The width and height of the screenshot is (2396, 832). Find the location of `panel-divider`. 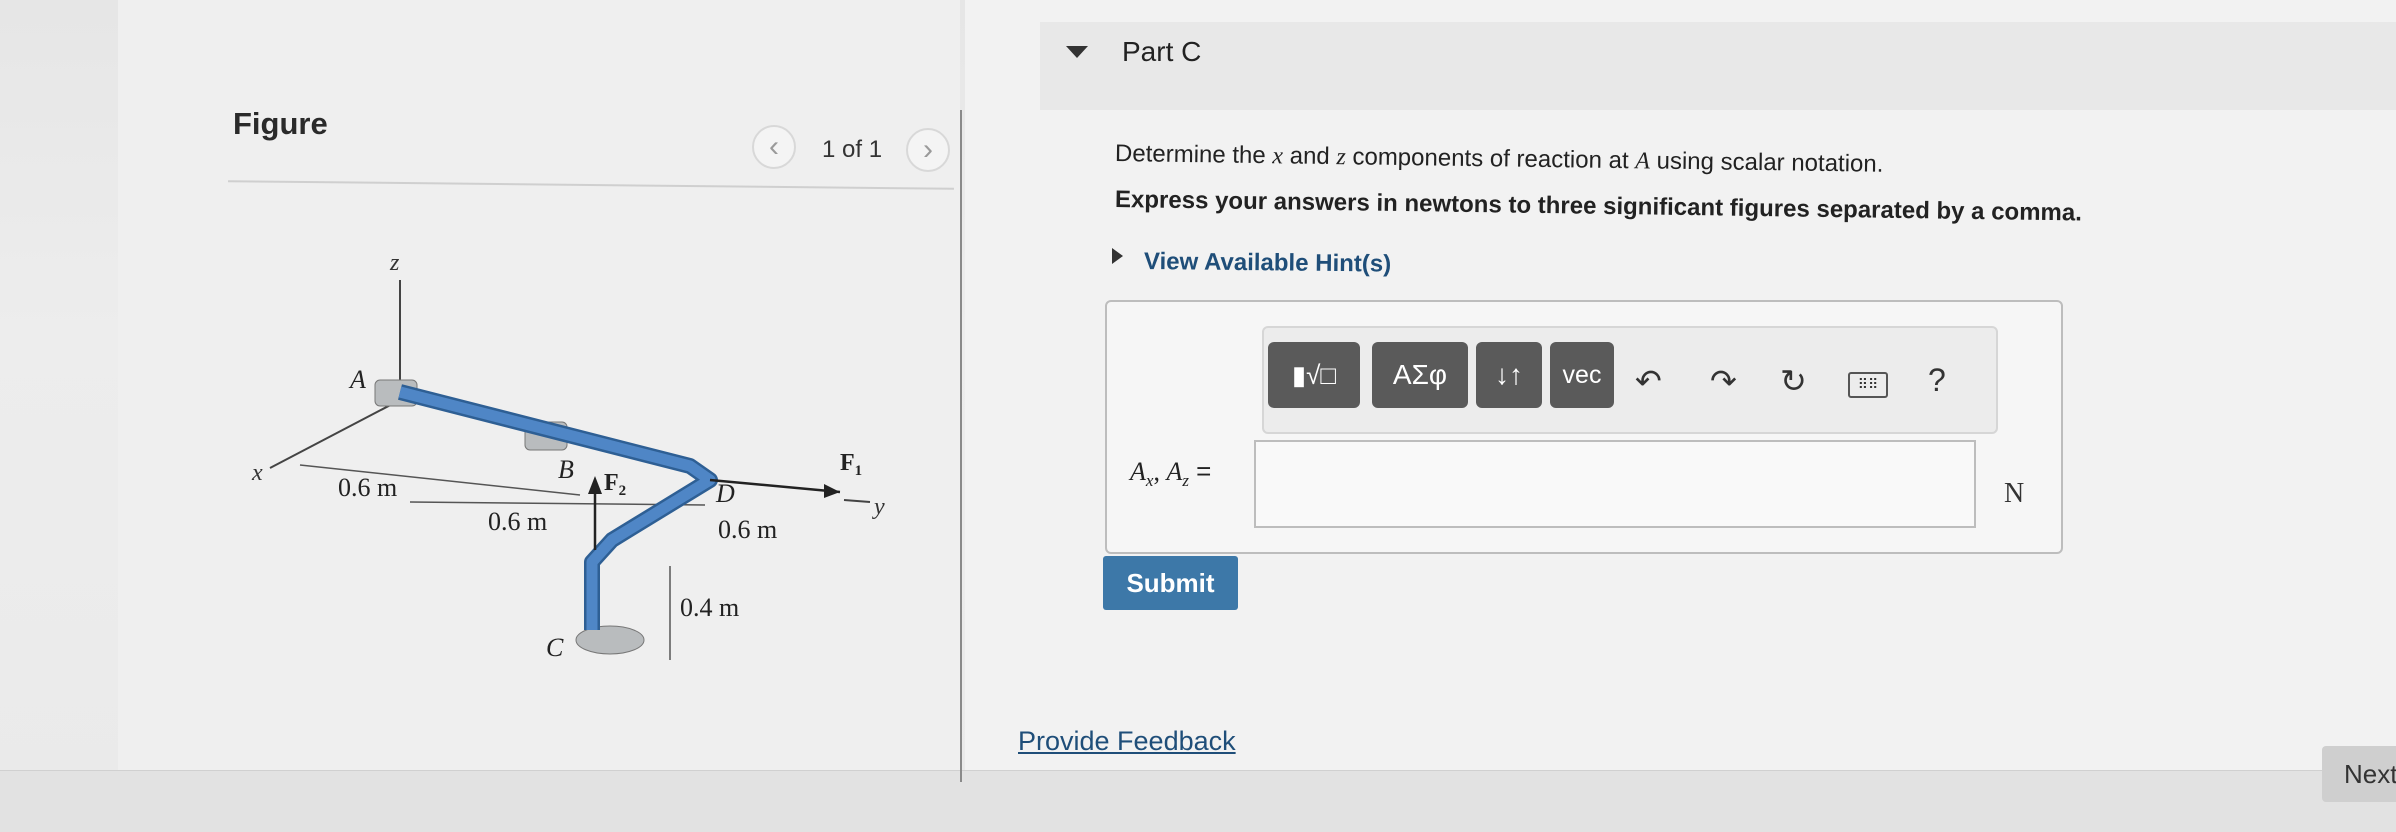

panel-divider is located at coordinates (961, 446).